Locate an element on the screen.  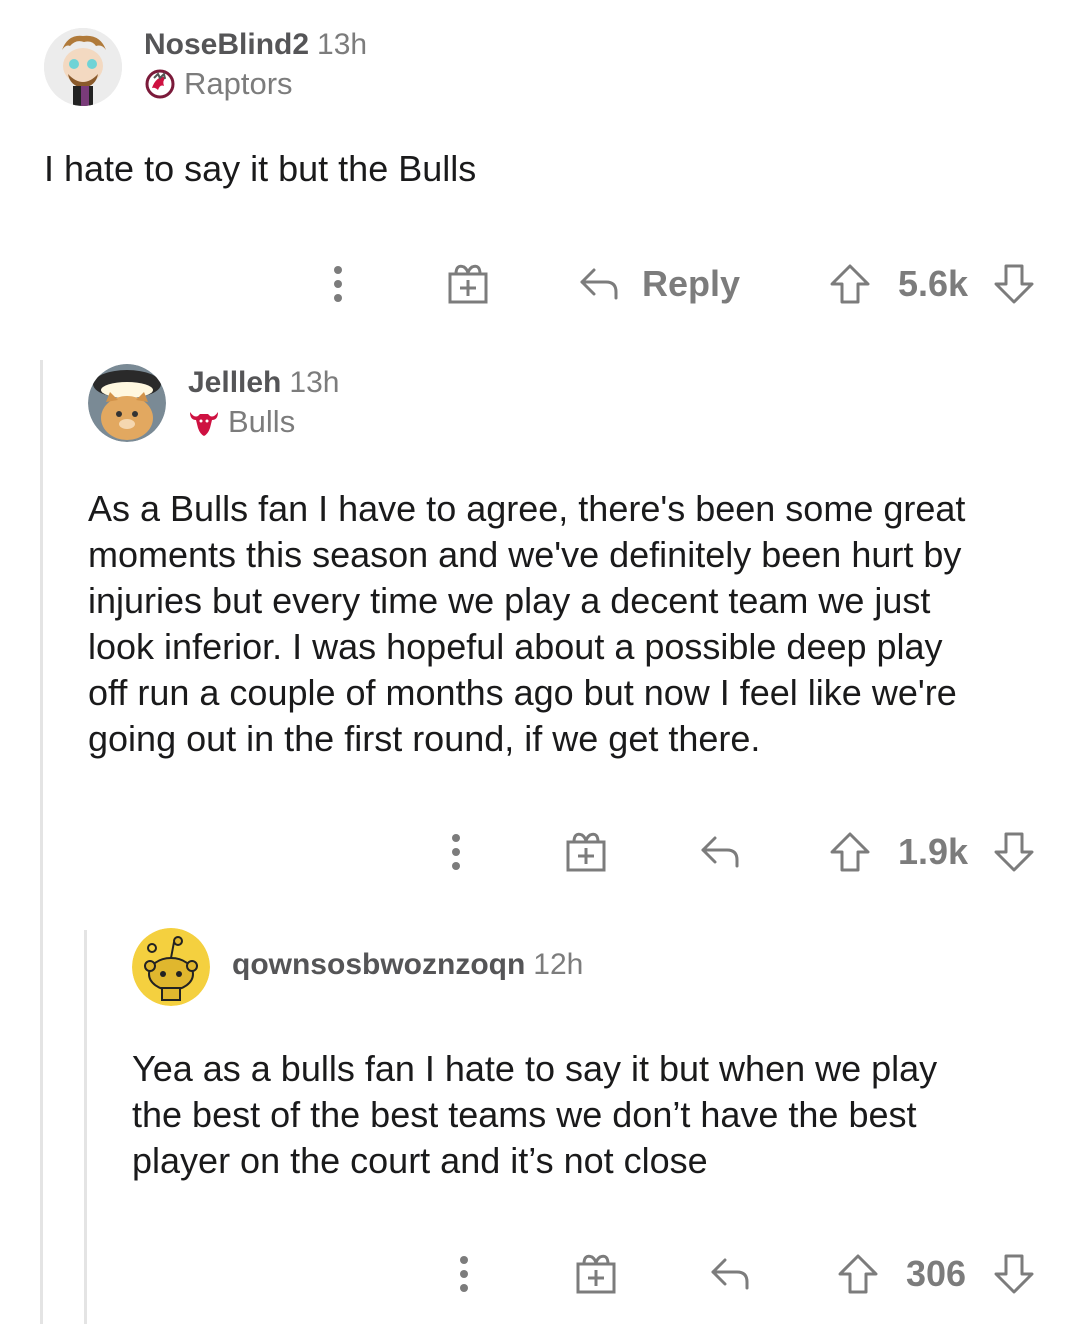
comment-meta: Jellleh 13h is located at coordinates (263, 383).